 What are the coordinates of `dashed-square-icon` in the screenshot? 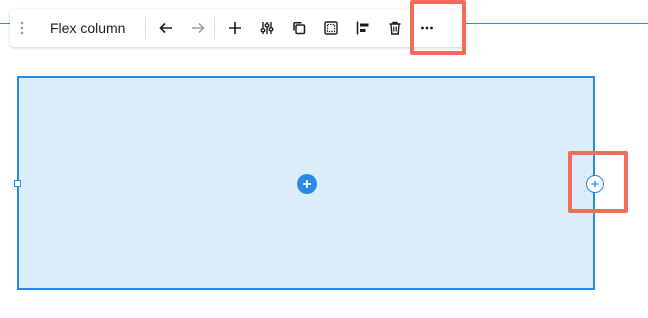 It's located at (331, 28).